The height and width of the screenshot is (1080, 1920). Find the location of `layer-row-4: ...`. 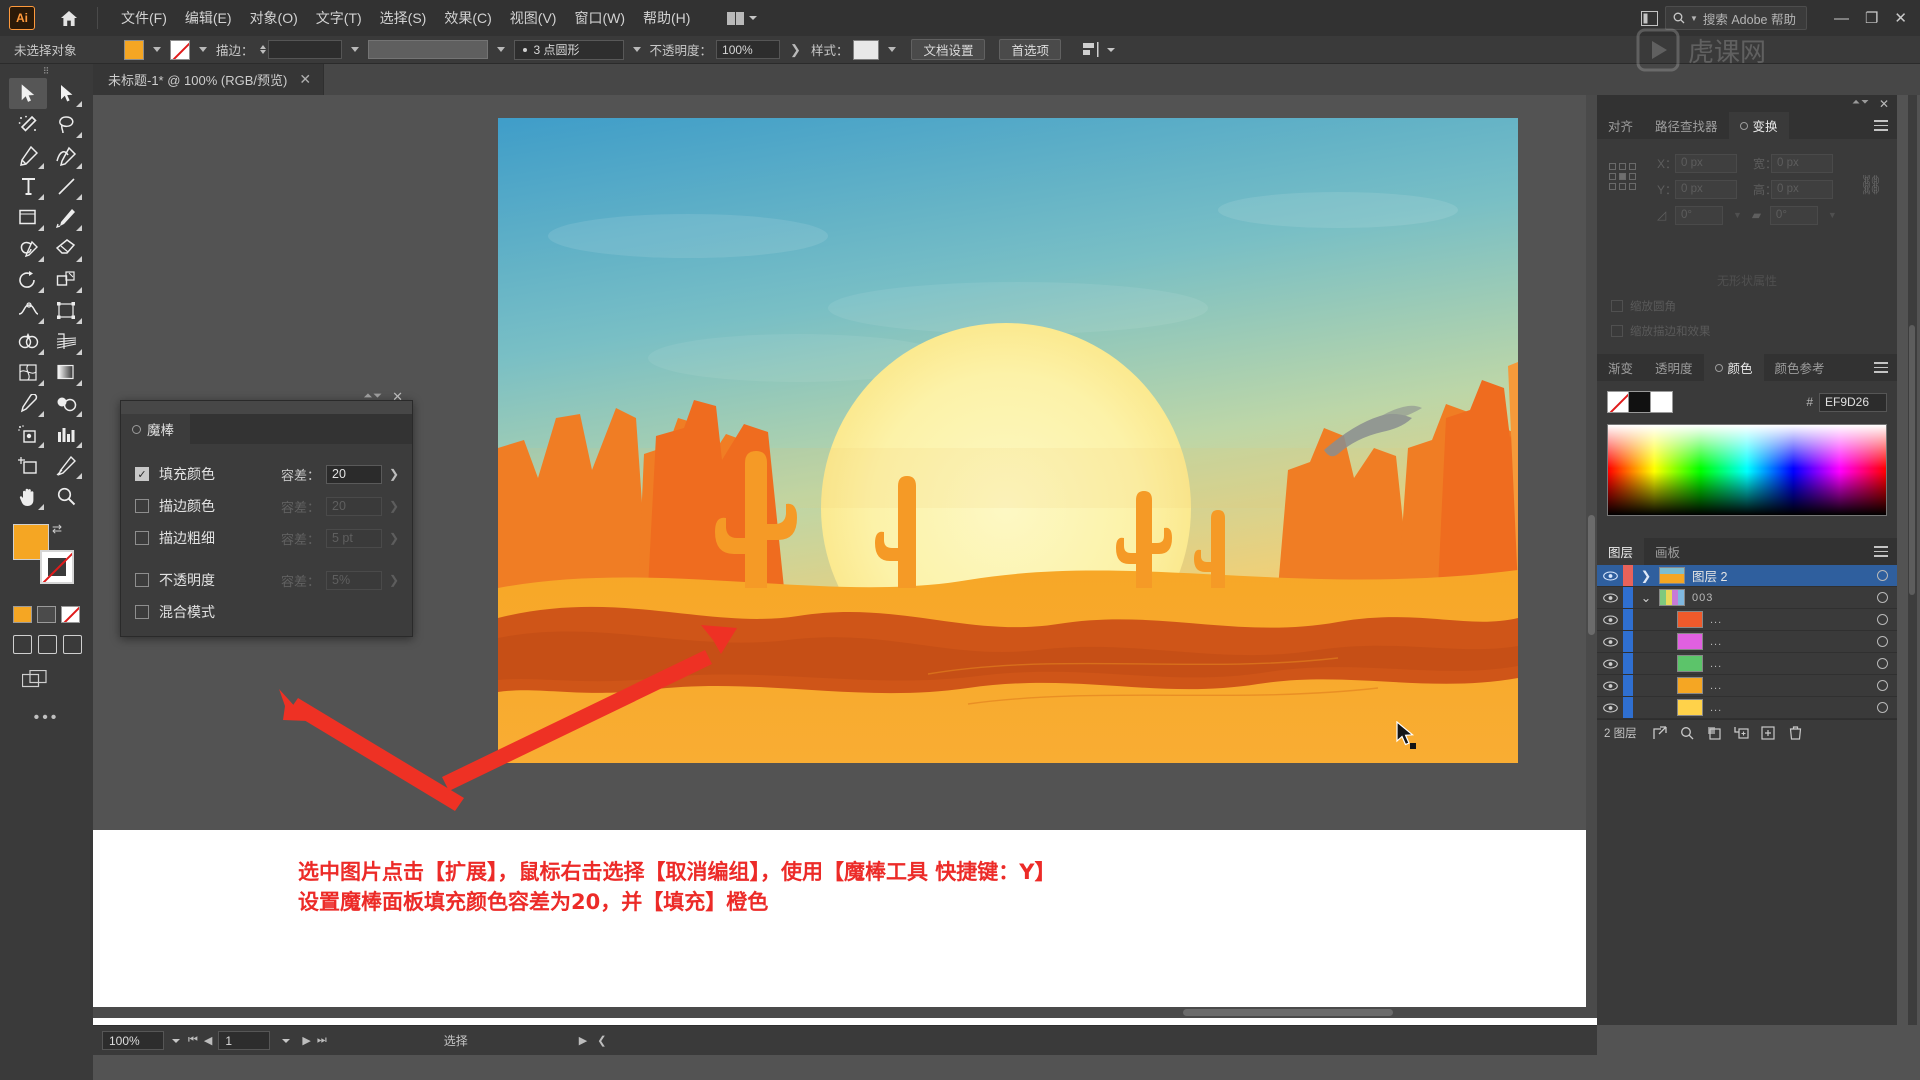

layer-row-4: ... is located at coordinates (1747, 664).